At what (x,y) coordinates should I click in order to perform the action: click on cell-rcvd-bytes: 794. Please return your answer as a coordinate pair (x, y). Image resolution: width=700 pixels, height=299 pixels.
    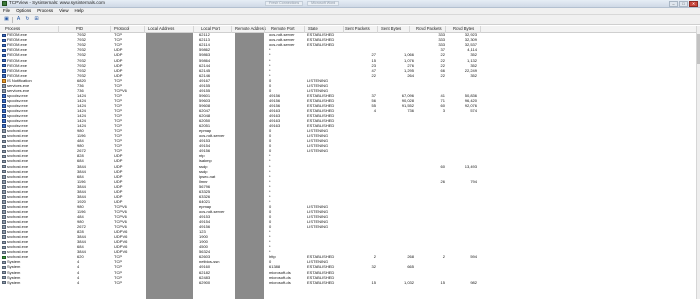
    Looking at the image, I should click on (473, 181).